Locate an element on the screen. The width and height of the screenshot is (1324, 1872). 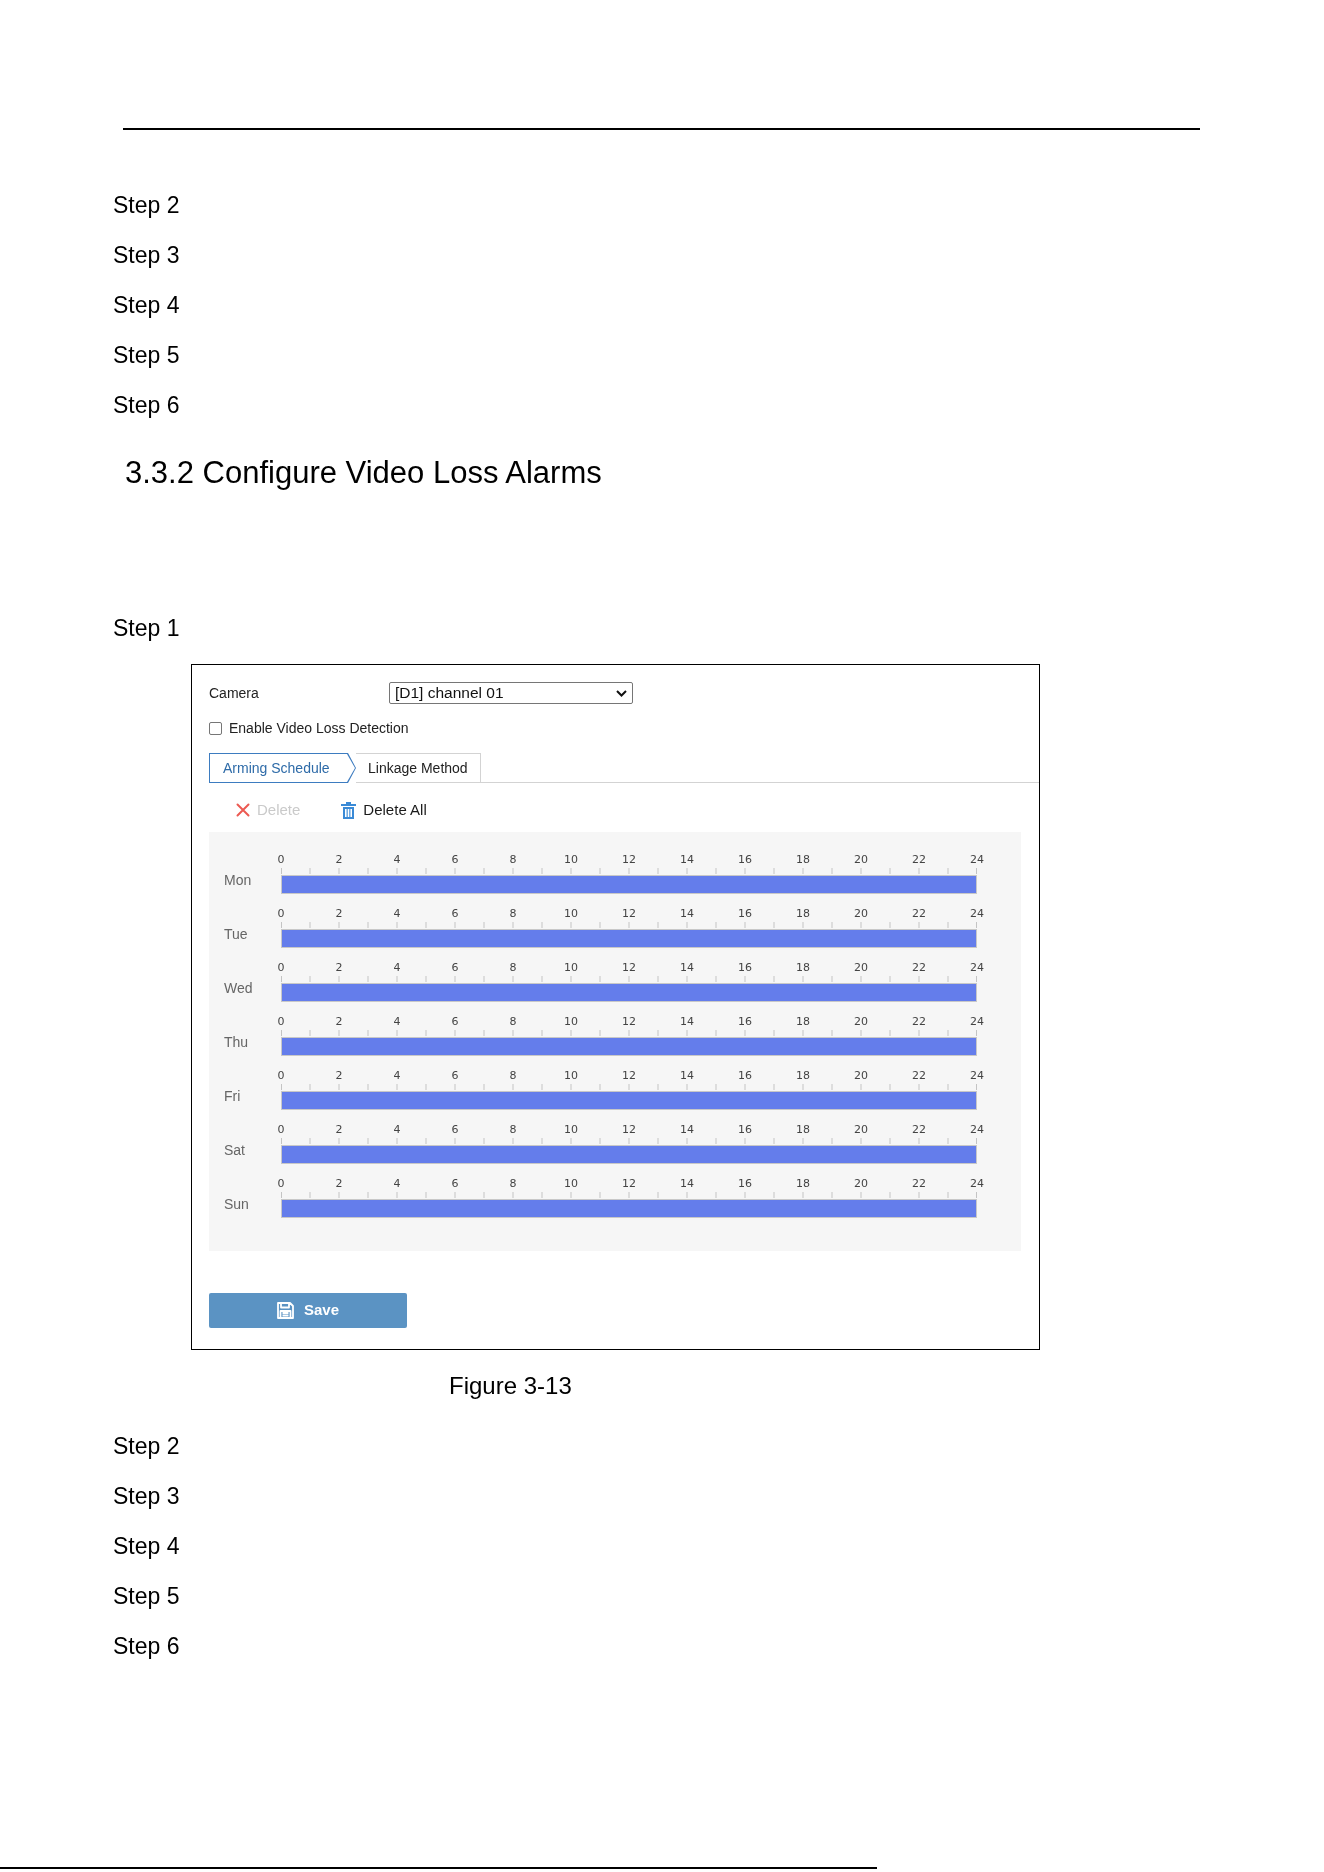
checkbox-label: Enable Video Loss Detection is located at coordinates (319, 728).